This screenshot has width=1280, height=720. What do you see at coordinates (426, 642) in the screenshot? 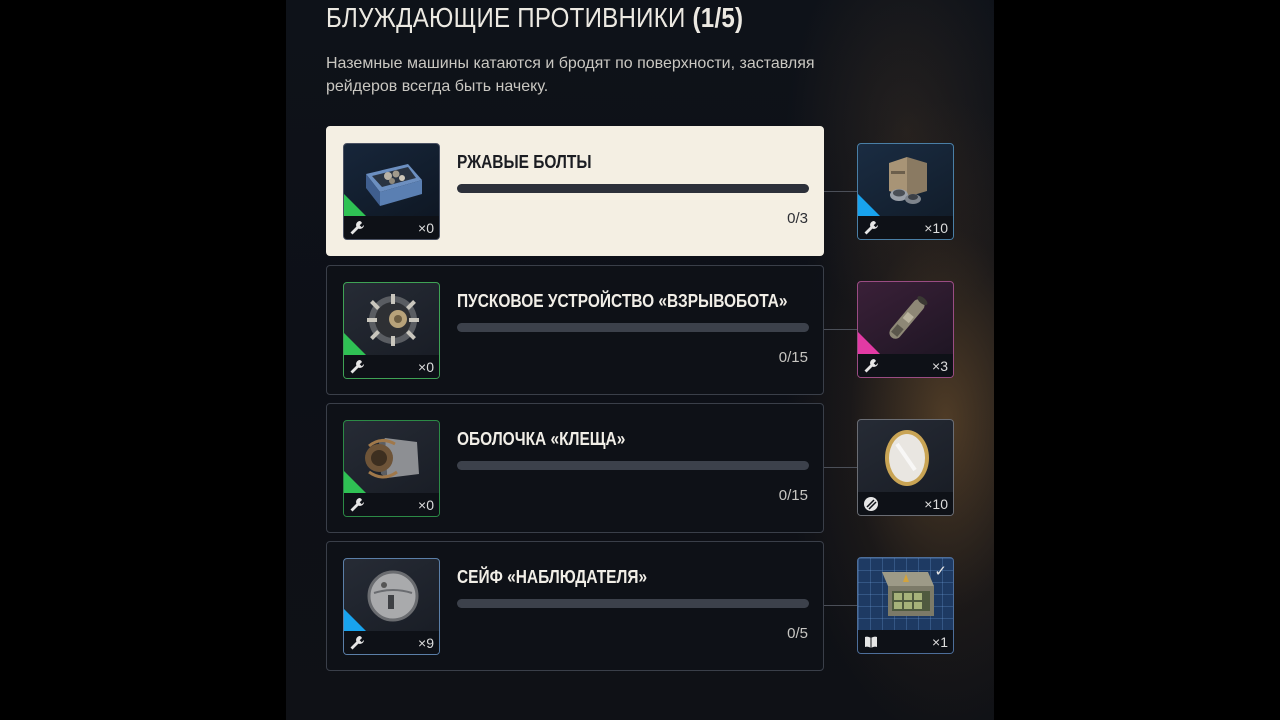
I see `owned-count: ×9` at bounding box center [426, 642].